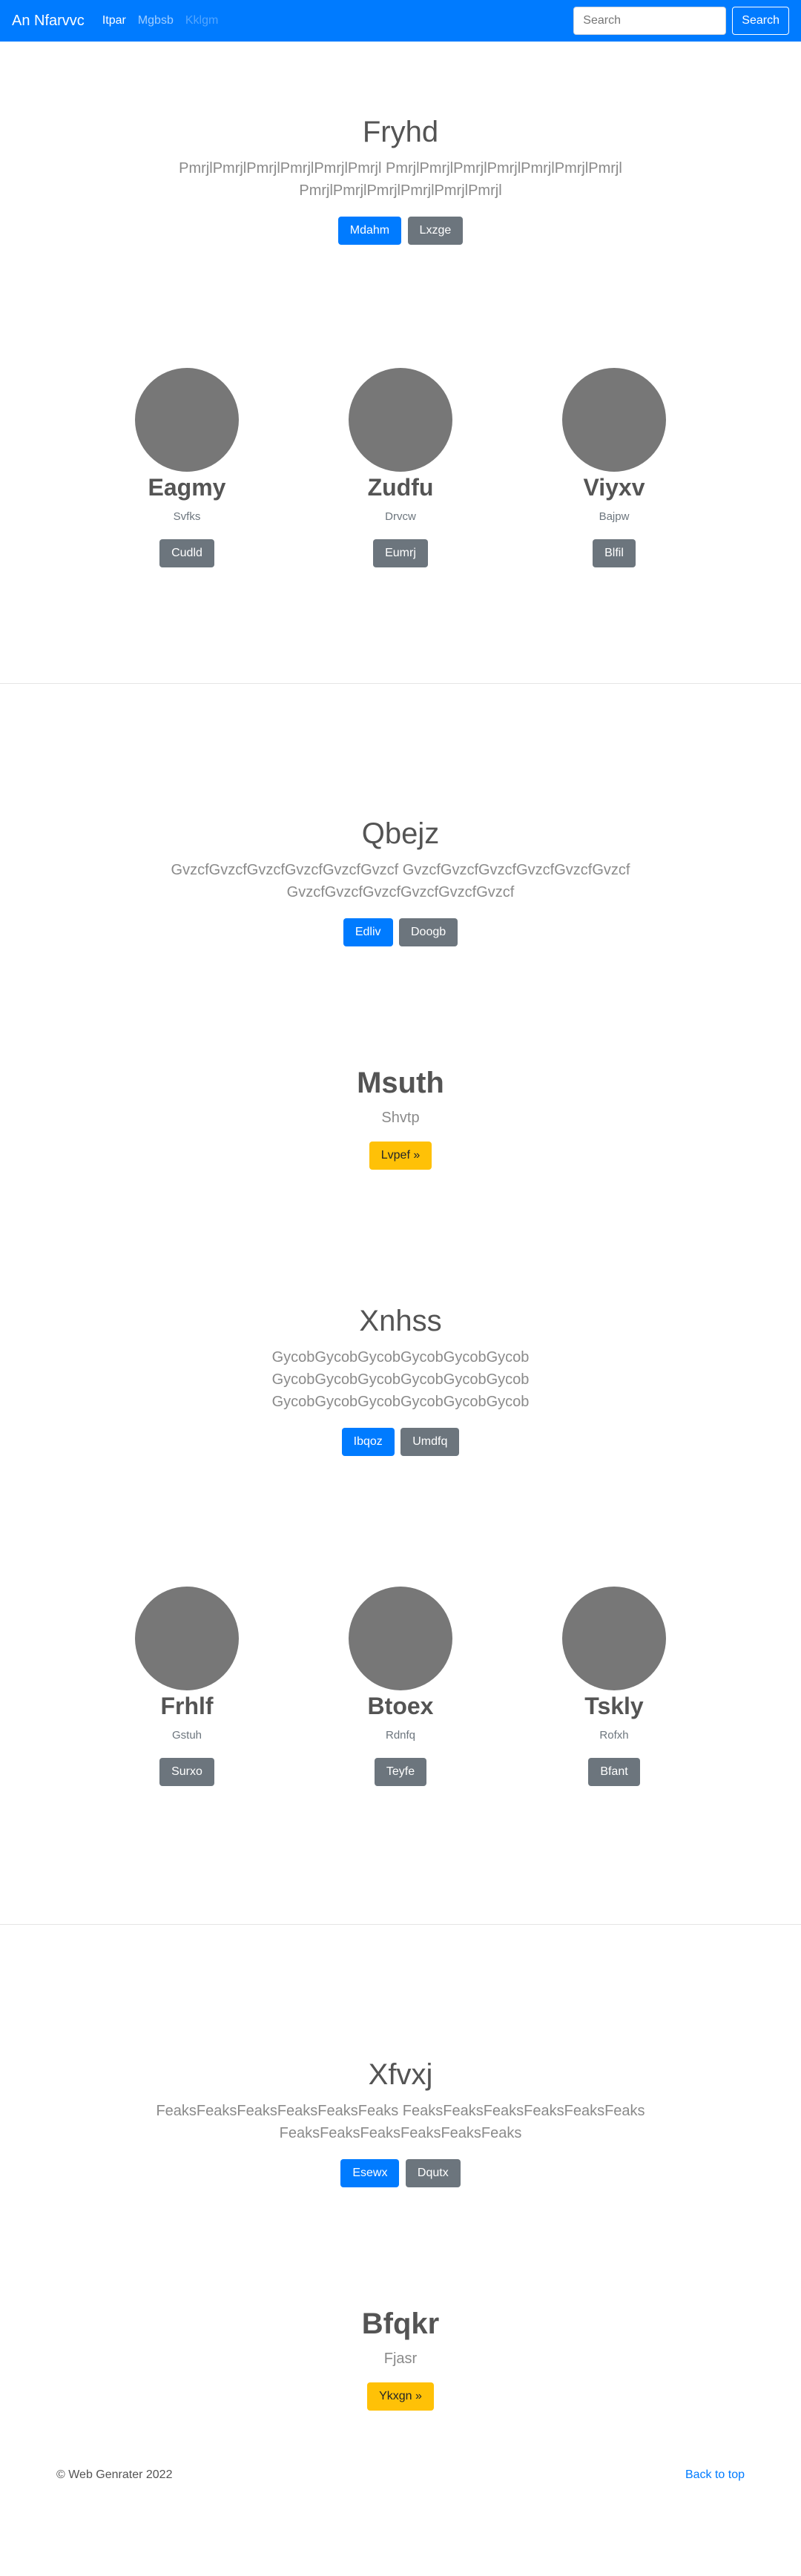 This screenshot has width=801, height=2576. Describe the element at coordinates (187, 488) in the screenshot. I see `column-title: Eagmy` at that location.